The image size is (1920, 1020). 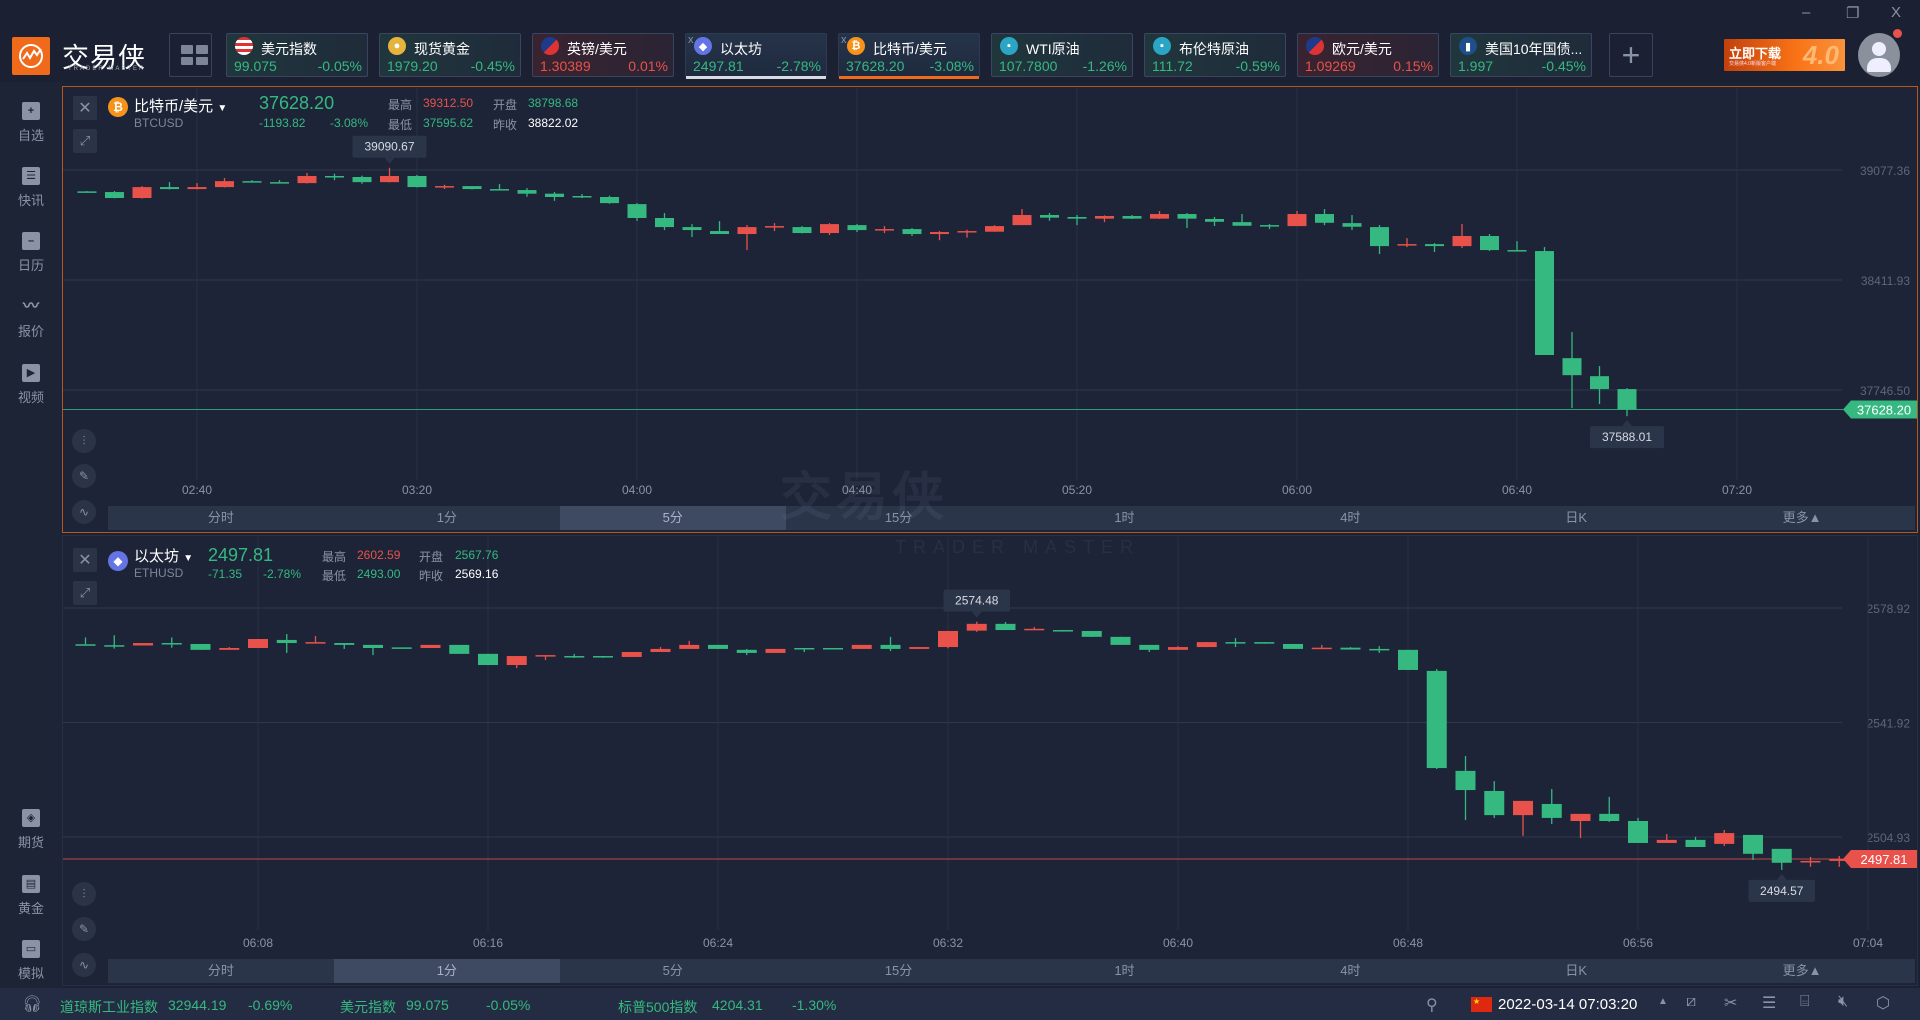 What do you see at coordinates (1730, 1003) in the screenshot?
I see `tools-icon: ✂` at bounding box center [1730, 1003].